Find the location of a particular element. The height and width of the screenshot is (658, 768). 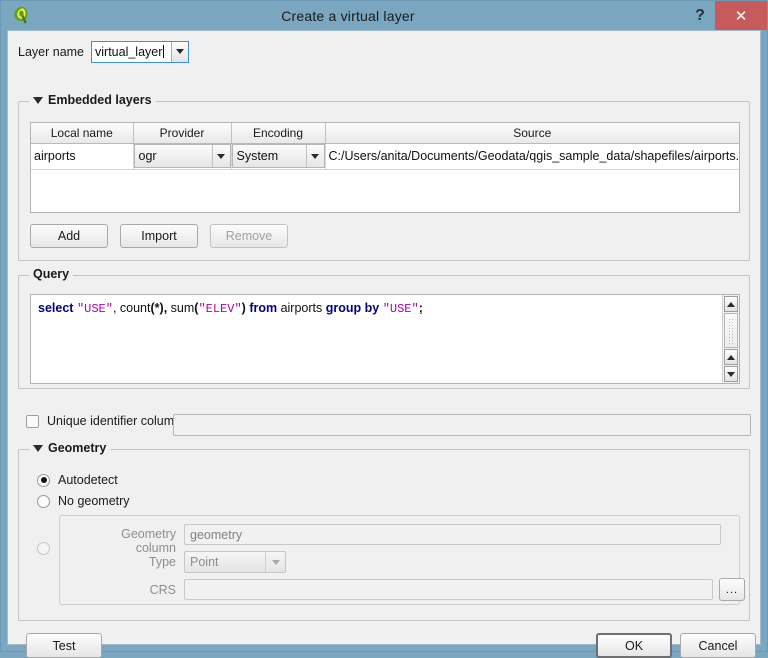

query-vertical-scrollbar is located at coordinates (730, 339).